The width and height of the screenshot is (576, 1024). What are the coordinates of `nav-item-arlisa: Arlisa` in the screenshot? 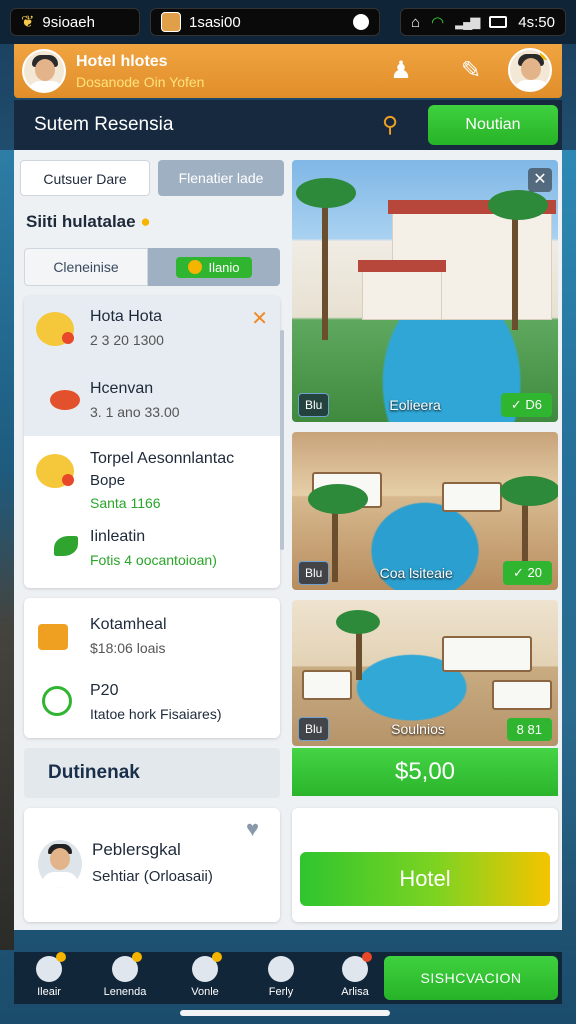 It's located at (355, 975).